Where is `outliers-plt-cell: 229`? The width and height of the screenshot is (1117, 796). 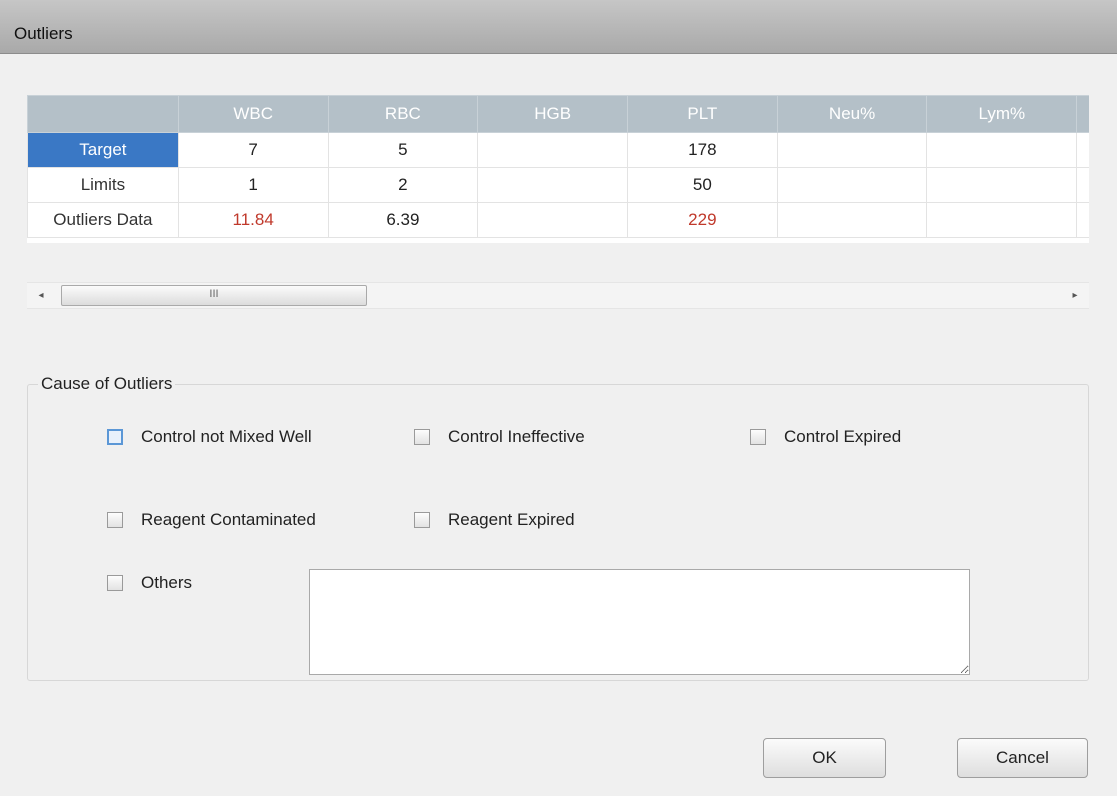
outliers-plt-cell: 229 is located at coordinates (702, 220).